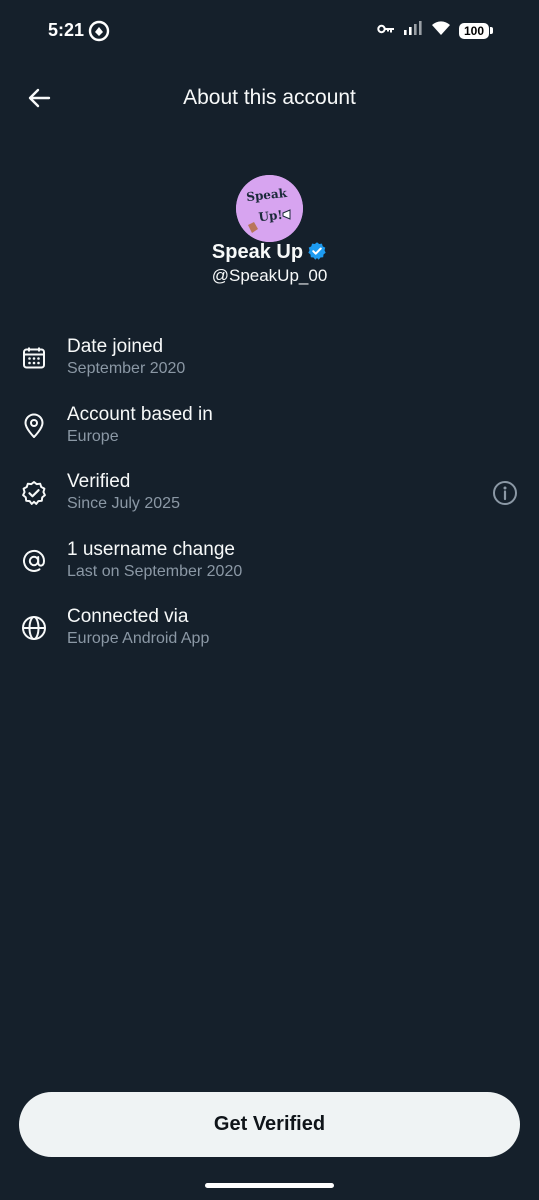  I want to click on battery-icon: 100, so click(476, 30).